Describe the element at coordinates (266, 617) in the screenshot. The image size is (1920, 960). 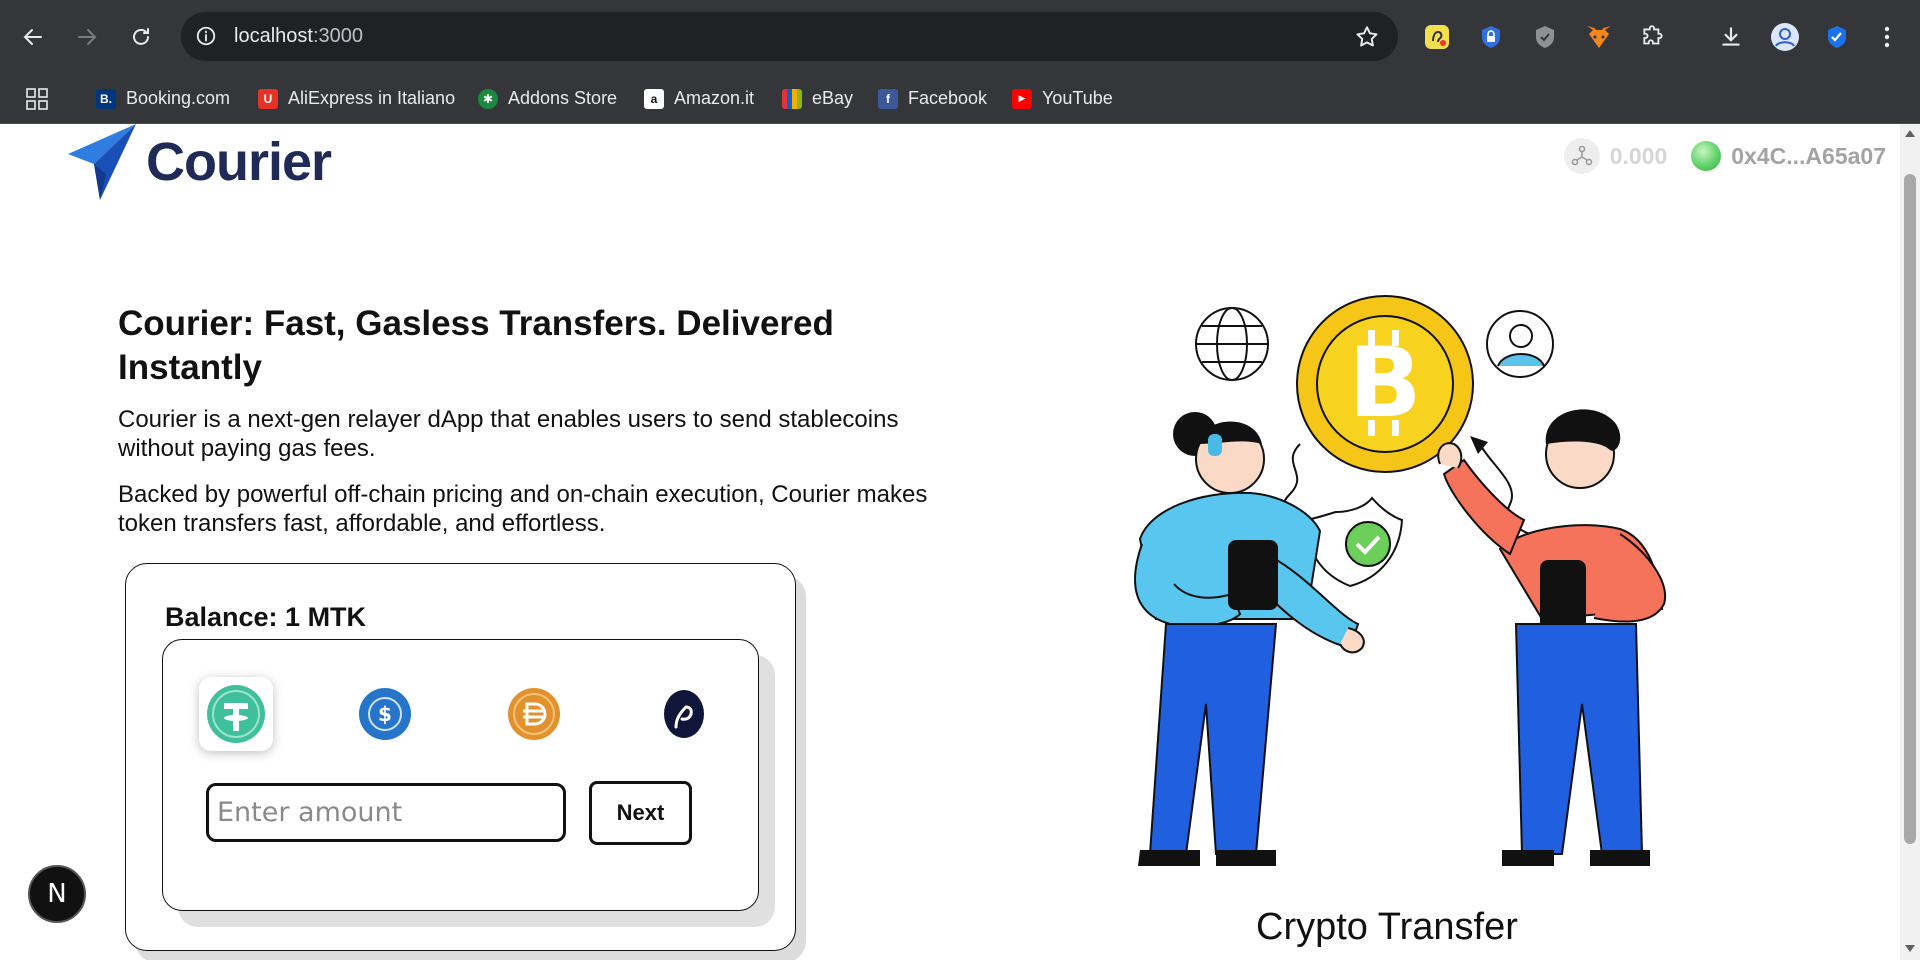
I see `balance-label: Balance: 1 MTK` at that location.